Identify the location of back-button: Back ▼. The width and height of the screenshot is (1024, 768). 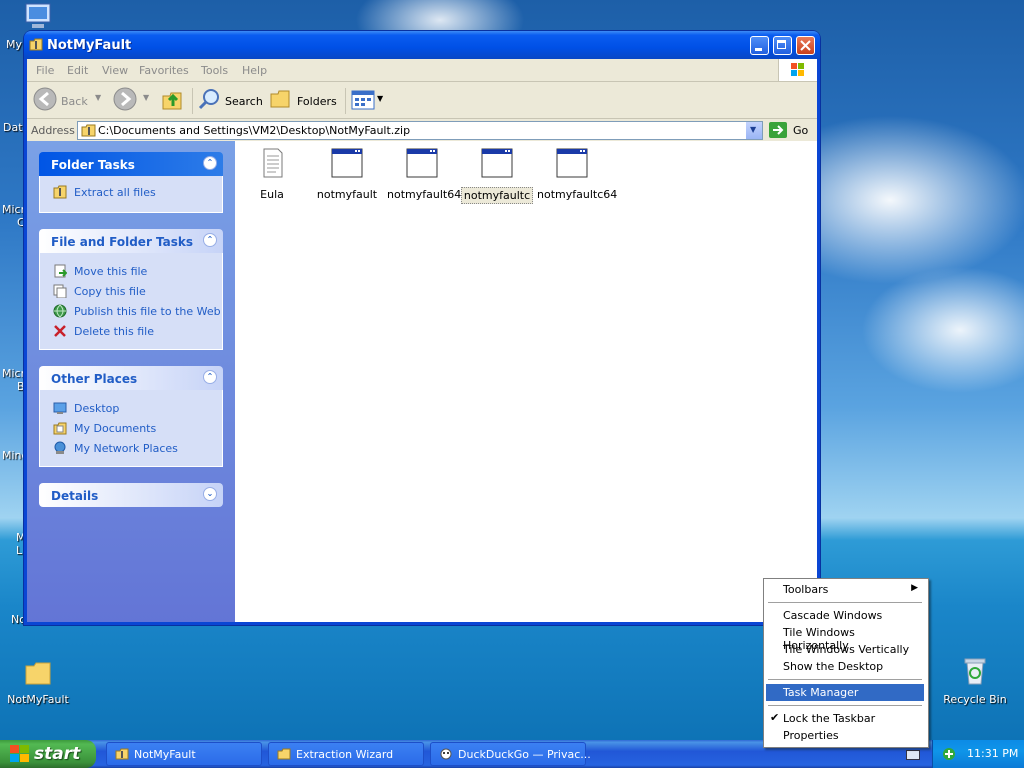
(73, 100).